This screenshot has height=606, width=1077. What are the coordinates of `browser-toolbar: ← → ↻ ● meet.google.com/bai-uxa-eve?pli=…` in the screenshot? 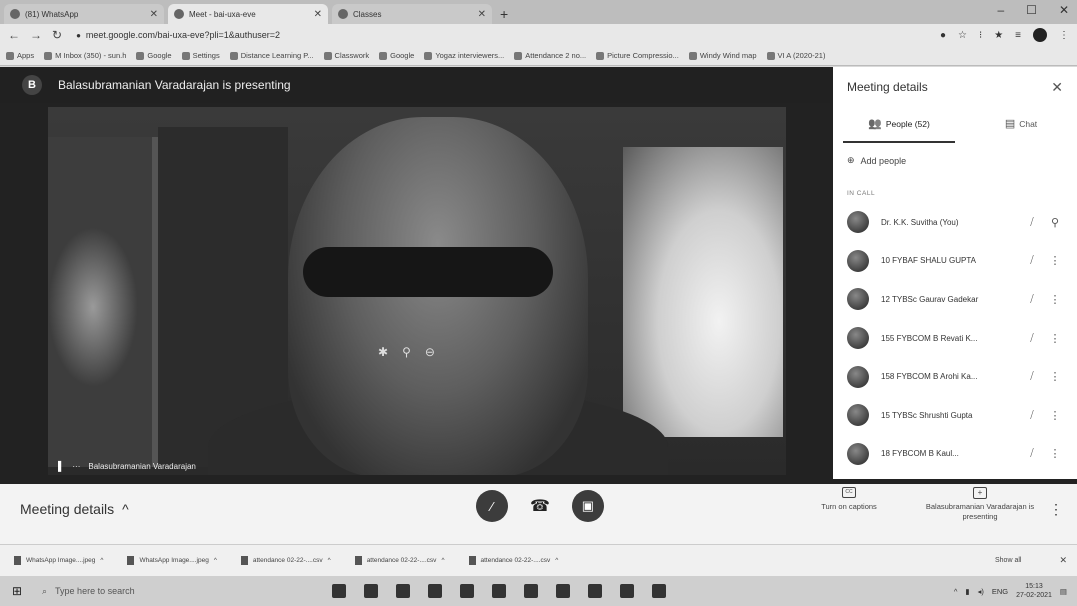 It's located at (538, 35).